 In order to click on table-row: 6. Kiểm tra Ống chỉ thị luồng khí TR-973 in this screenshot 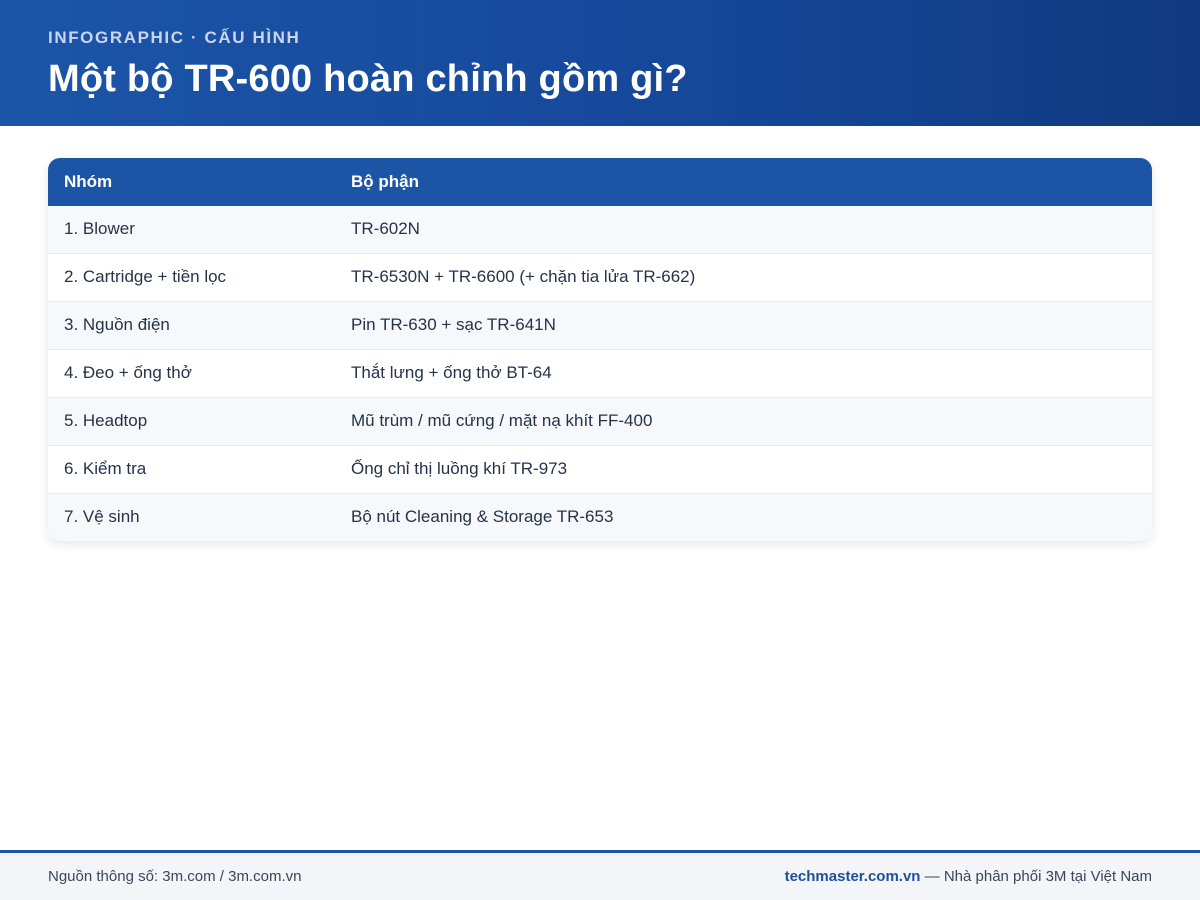, I will do `click(600, 469)`.